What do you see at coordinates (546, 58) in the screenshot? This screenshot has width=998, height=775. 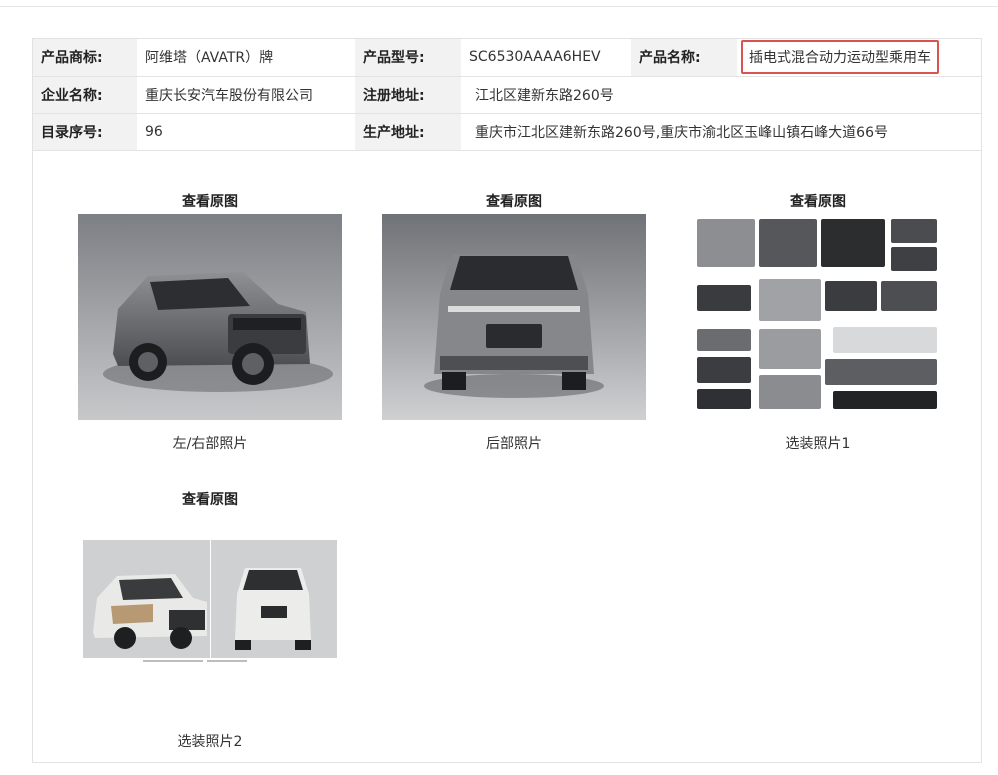 I see `model-value: SC6530AAAA6HEV` at bounding box center [546, 58].